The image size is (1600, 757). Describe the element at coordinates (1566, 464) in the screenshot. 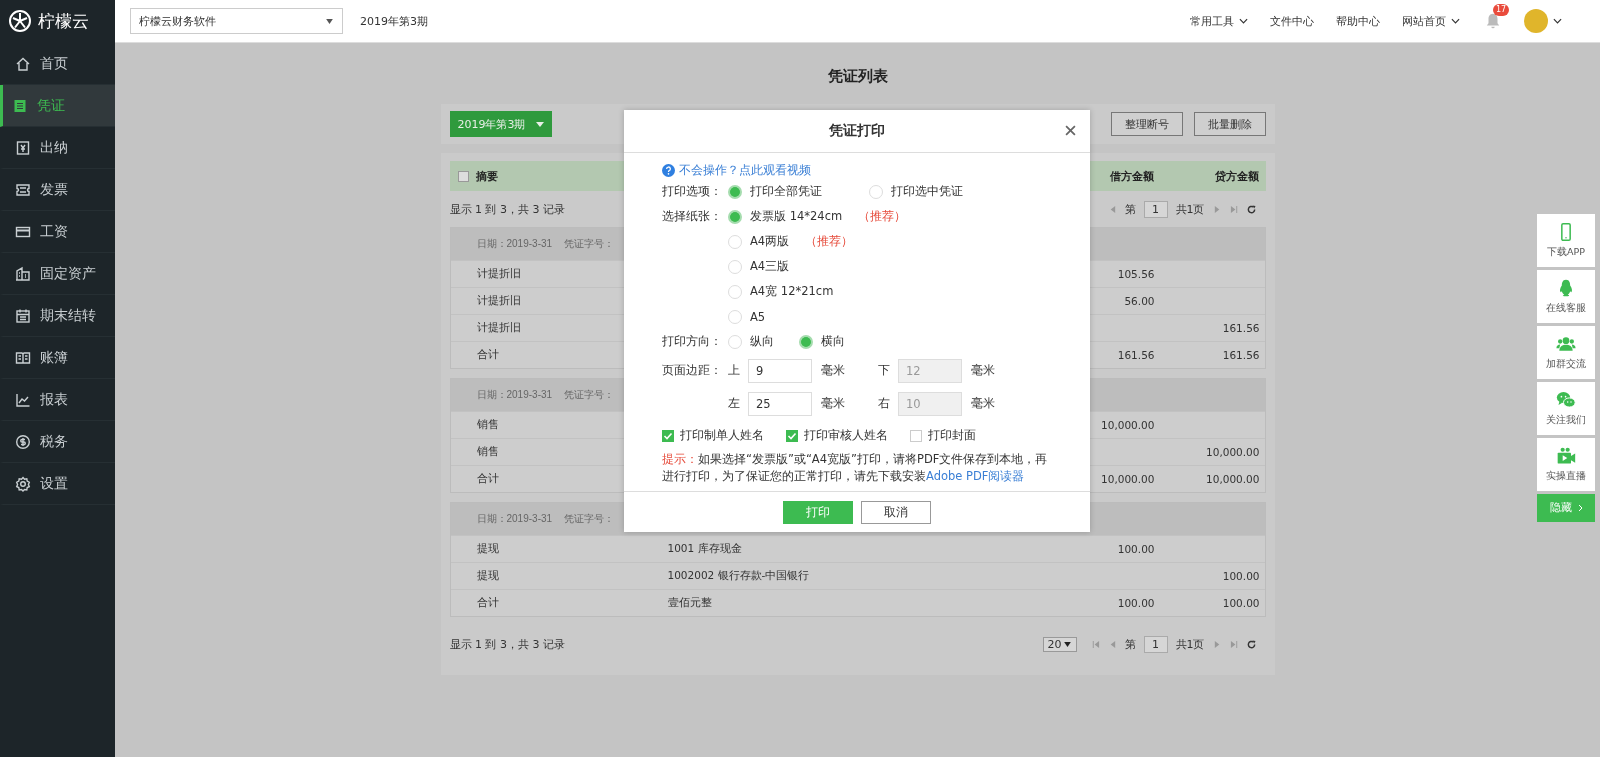

I see `side-service-button: 实操直播` at that location.